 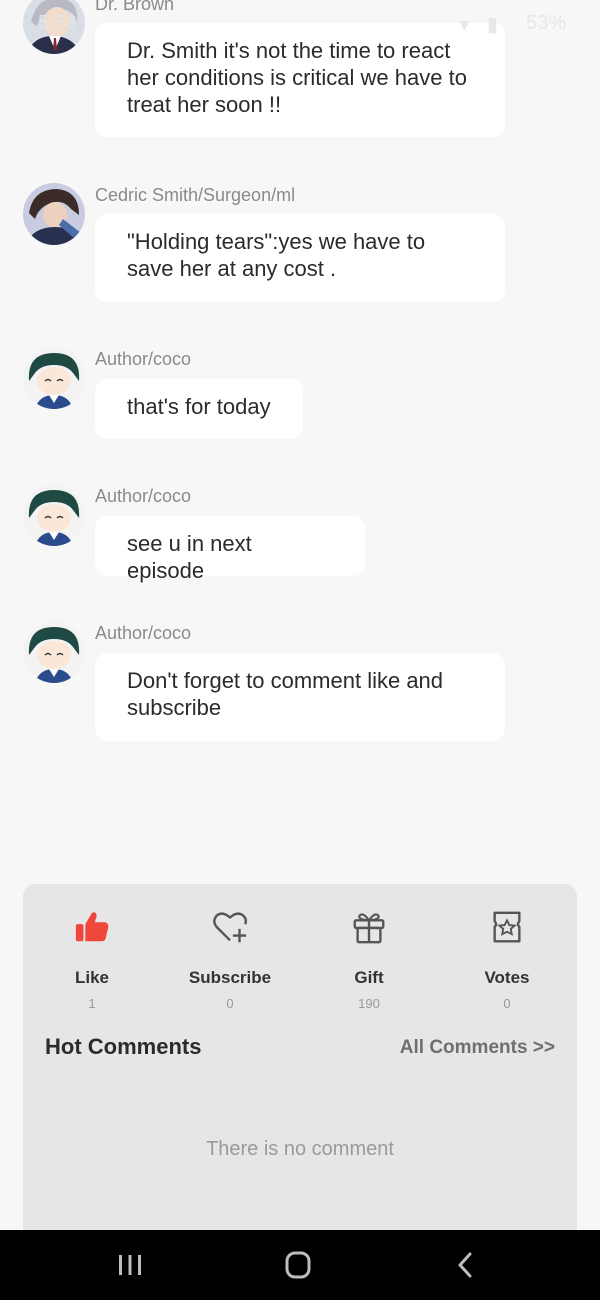 I want to click on avatar-dr-brown, so click(x=54, y=27).